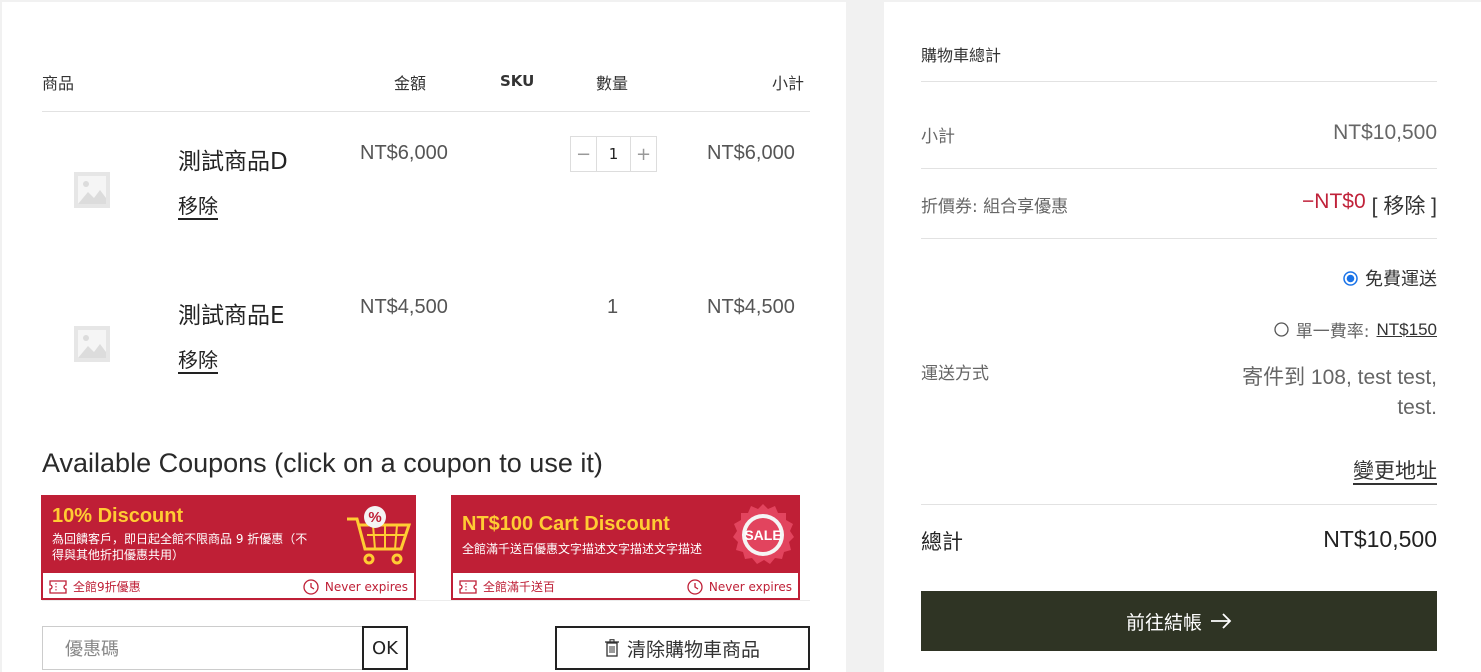 The width and height of the screenshot is (1481, 672). What do you see at coordinates (1401, 279) in the screenshot?
I see `shipping-free-label: 免費運送` at bounding box center [1401, 279].